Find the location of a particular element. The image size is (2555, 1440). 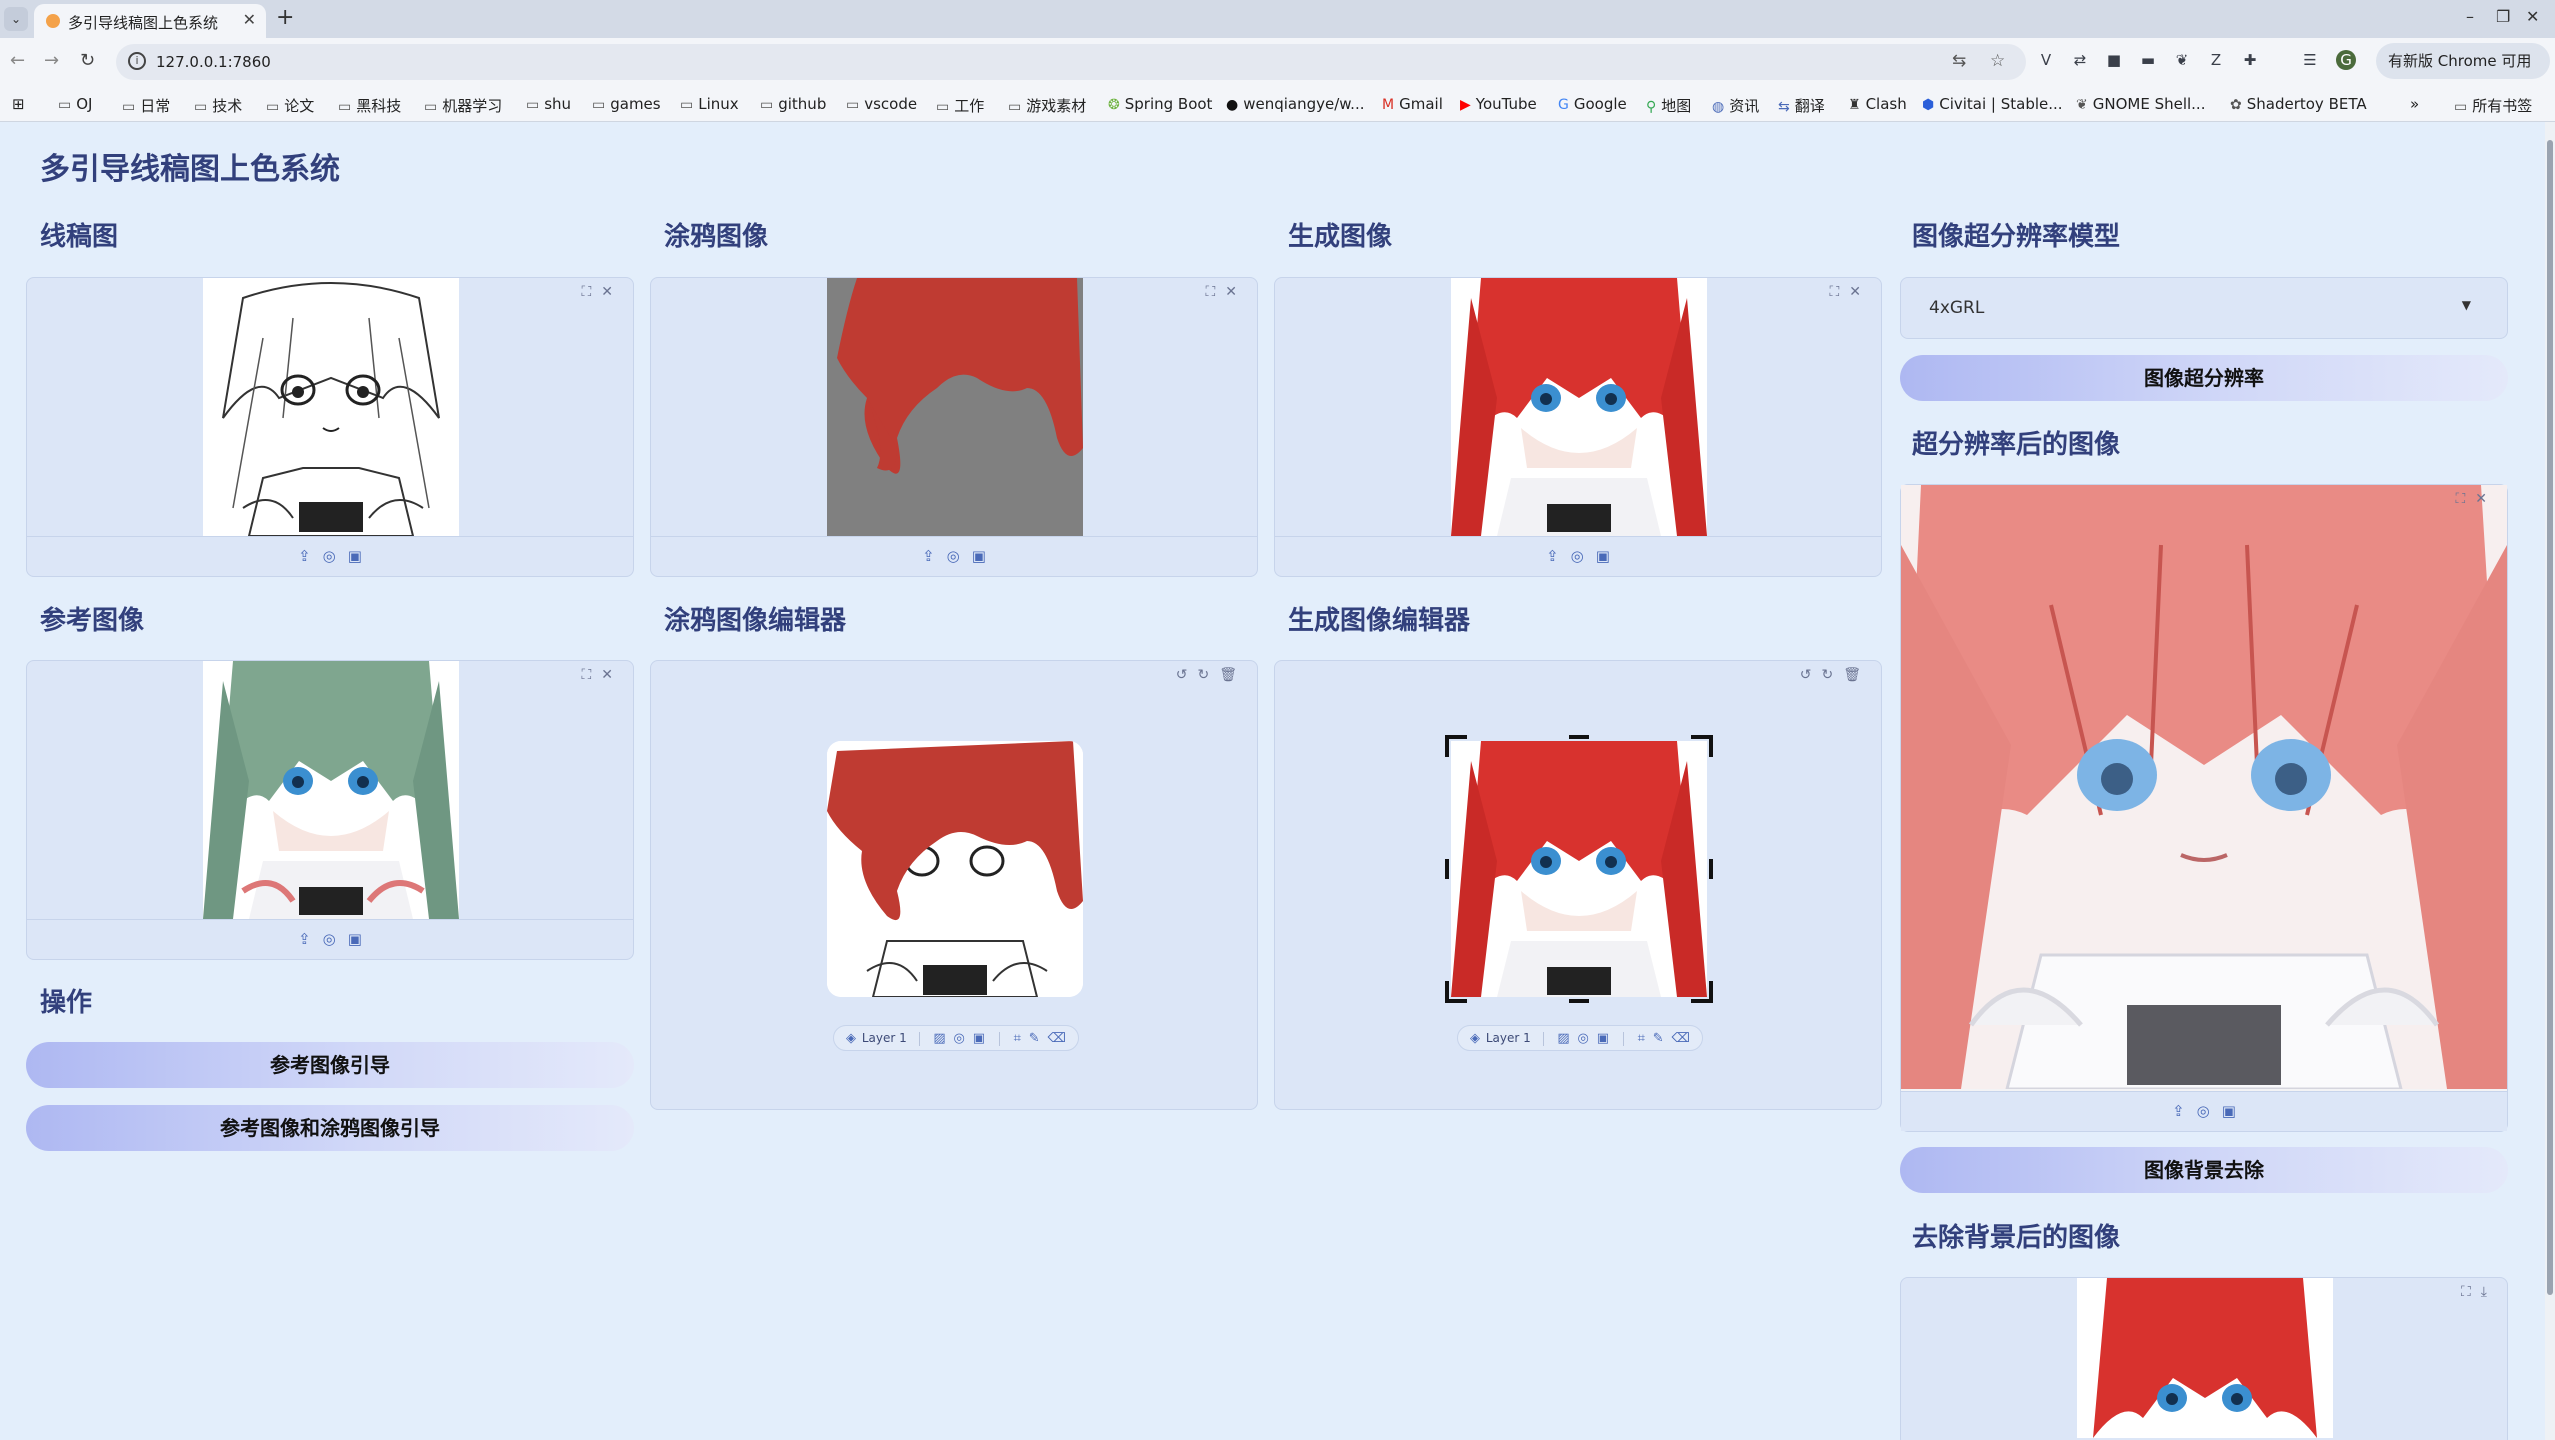

chrome-update-button: 有新版 Chrome 可用 ⋮ is located at coordinates (2463, 74).